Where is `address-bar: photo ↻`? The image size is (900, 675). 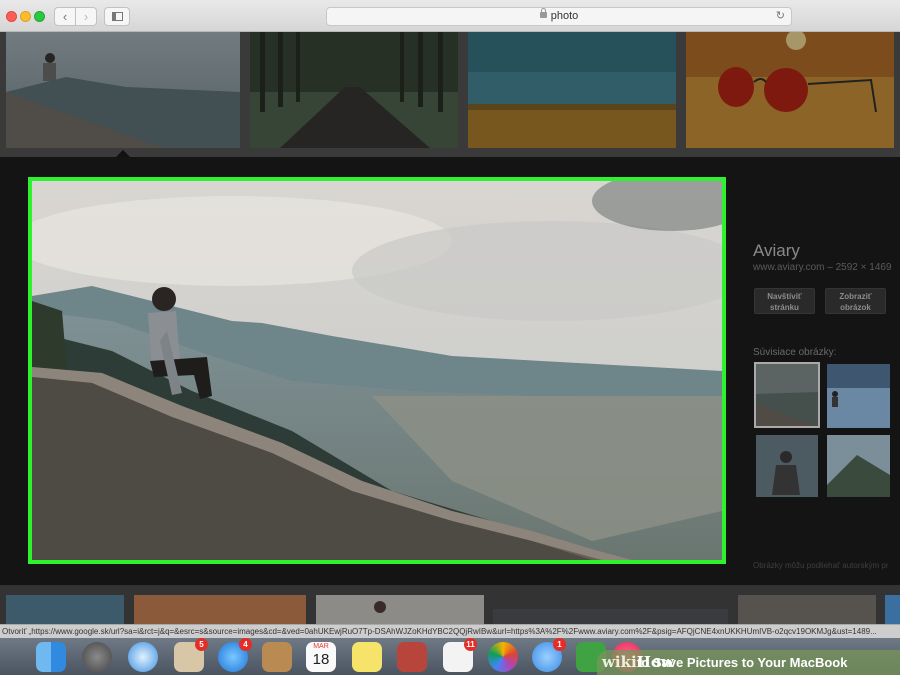 address-bar: photo ↻ is located at coordinates (559, 16).